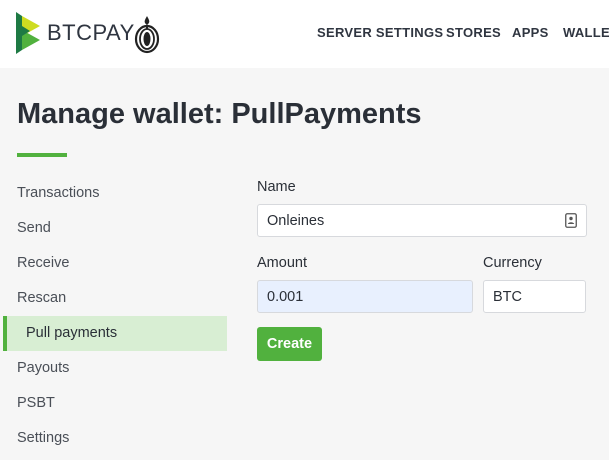 The height and width of the screenshot is (460, 609). I want to click on sidebar-item-rescan: Rescan, so click(41, 298).